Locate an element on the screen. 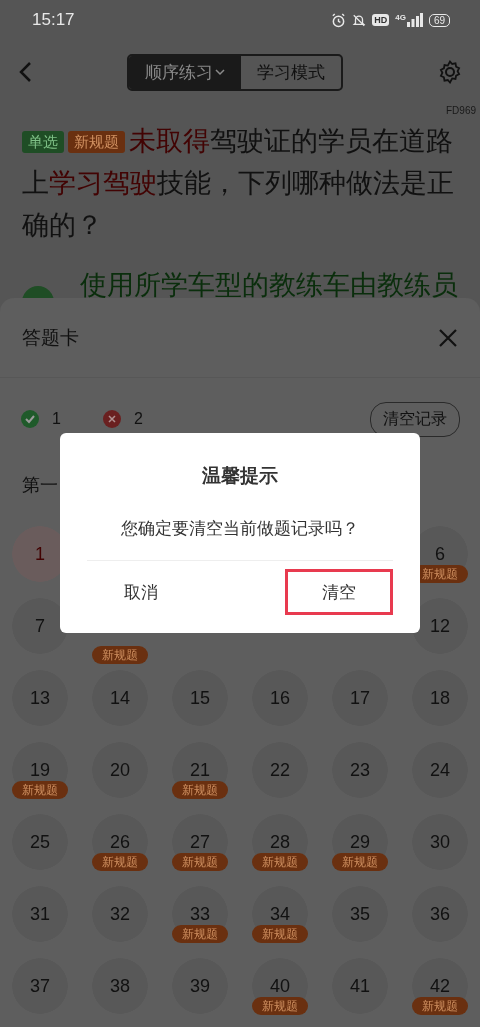  alarm-icon is located at coordinates (339, 20).